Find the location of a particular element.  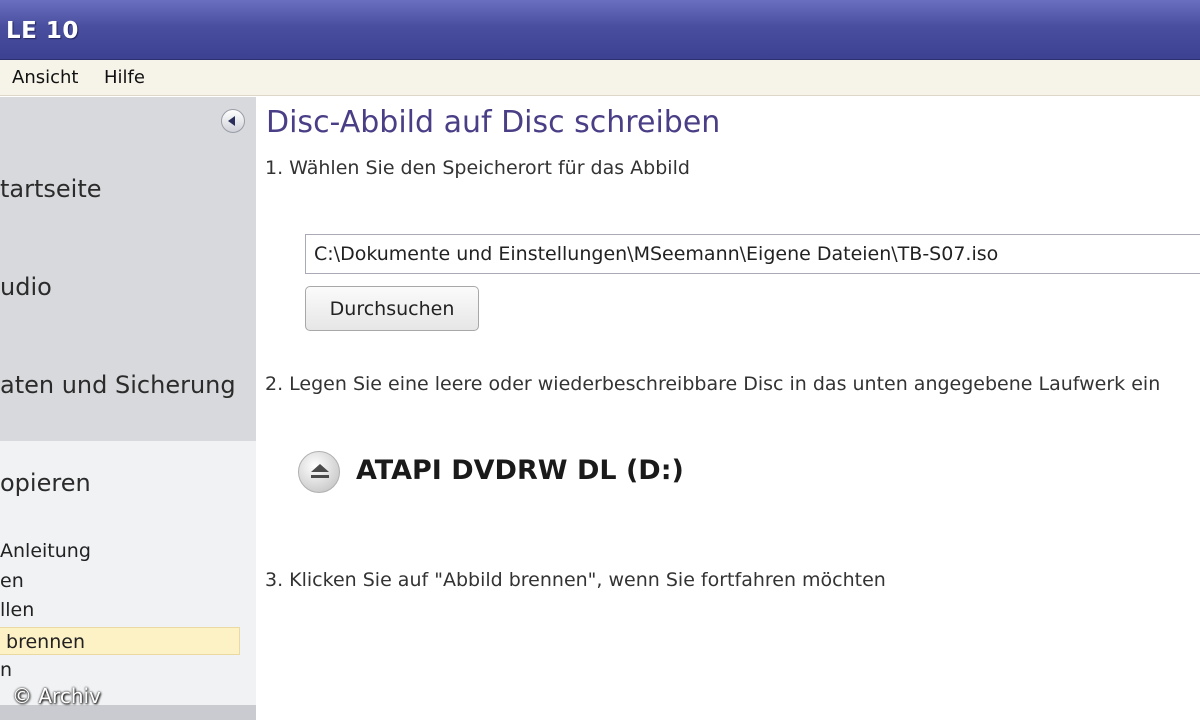

collapse-arrow-icon is located at coordinates (233, 121).